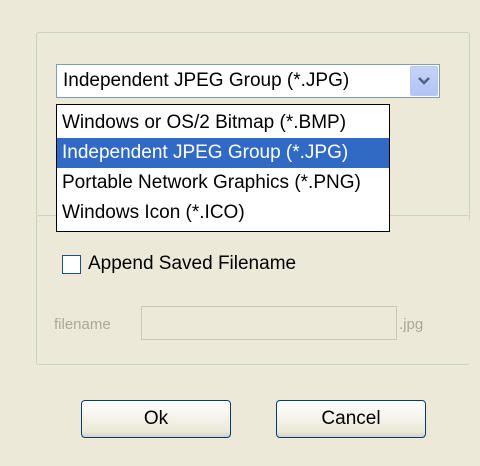  I want to click on format-option-bmp: Windows or OS/2 Bitmap (*.BMP), so click(223, 123).